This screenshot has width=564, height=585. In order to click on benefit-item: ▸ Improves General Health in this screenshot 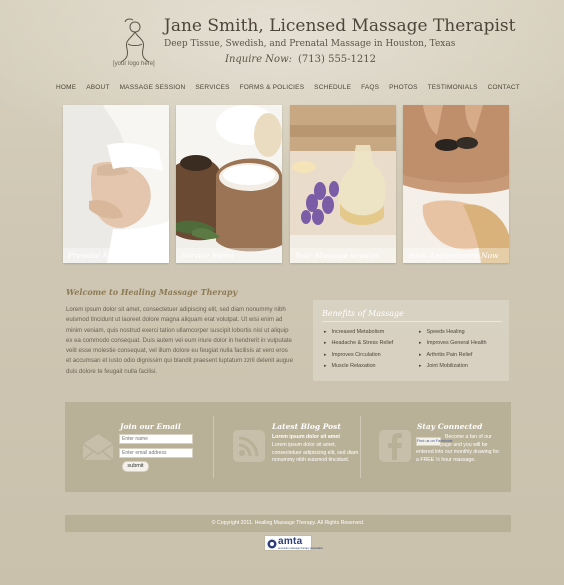, I will do `click(452, 345)`.